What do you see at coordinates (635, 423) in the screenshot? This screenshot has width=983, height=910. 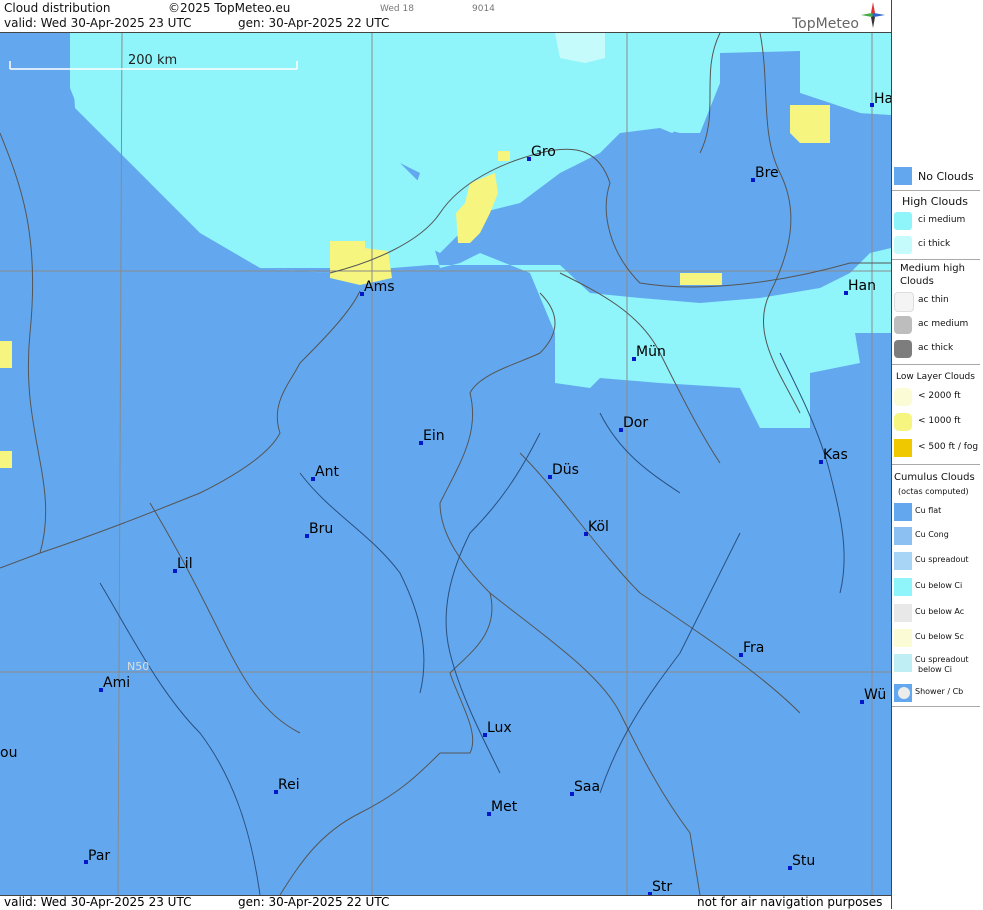 I see `city-label-dor: Dor` at bounding box center [635, 423].